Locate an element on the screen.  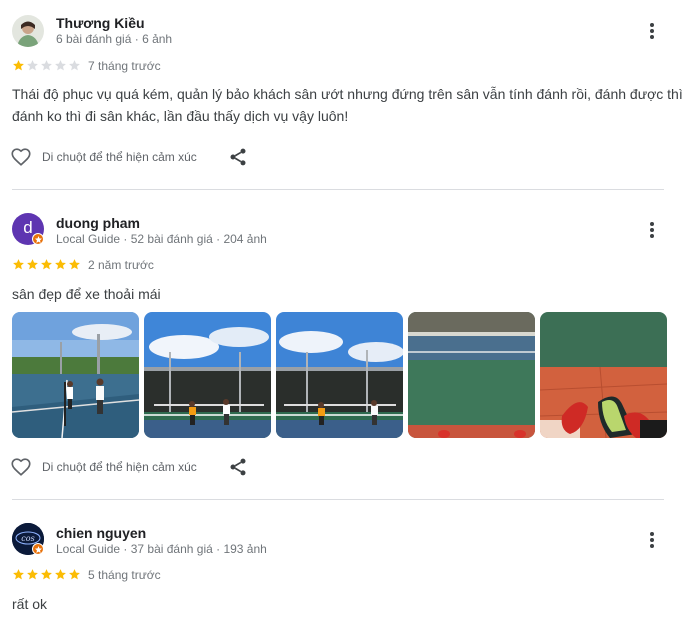
review-time: 2 năm trước is located at coordinates (121, 265).